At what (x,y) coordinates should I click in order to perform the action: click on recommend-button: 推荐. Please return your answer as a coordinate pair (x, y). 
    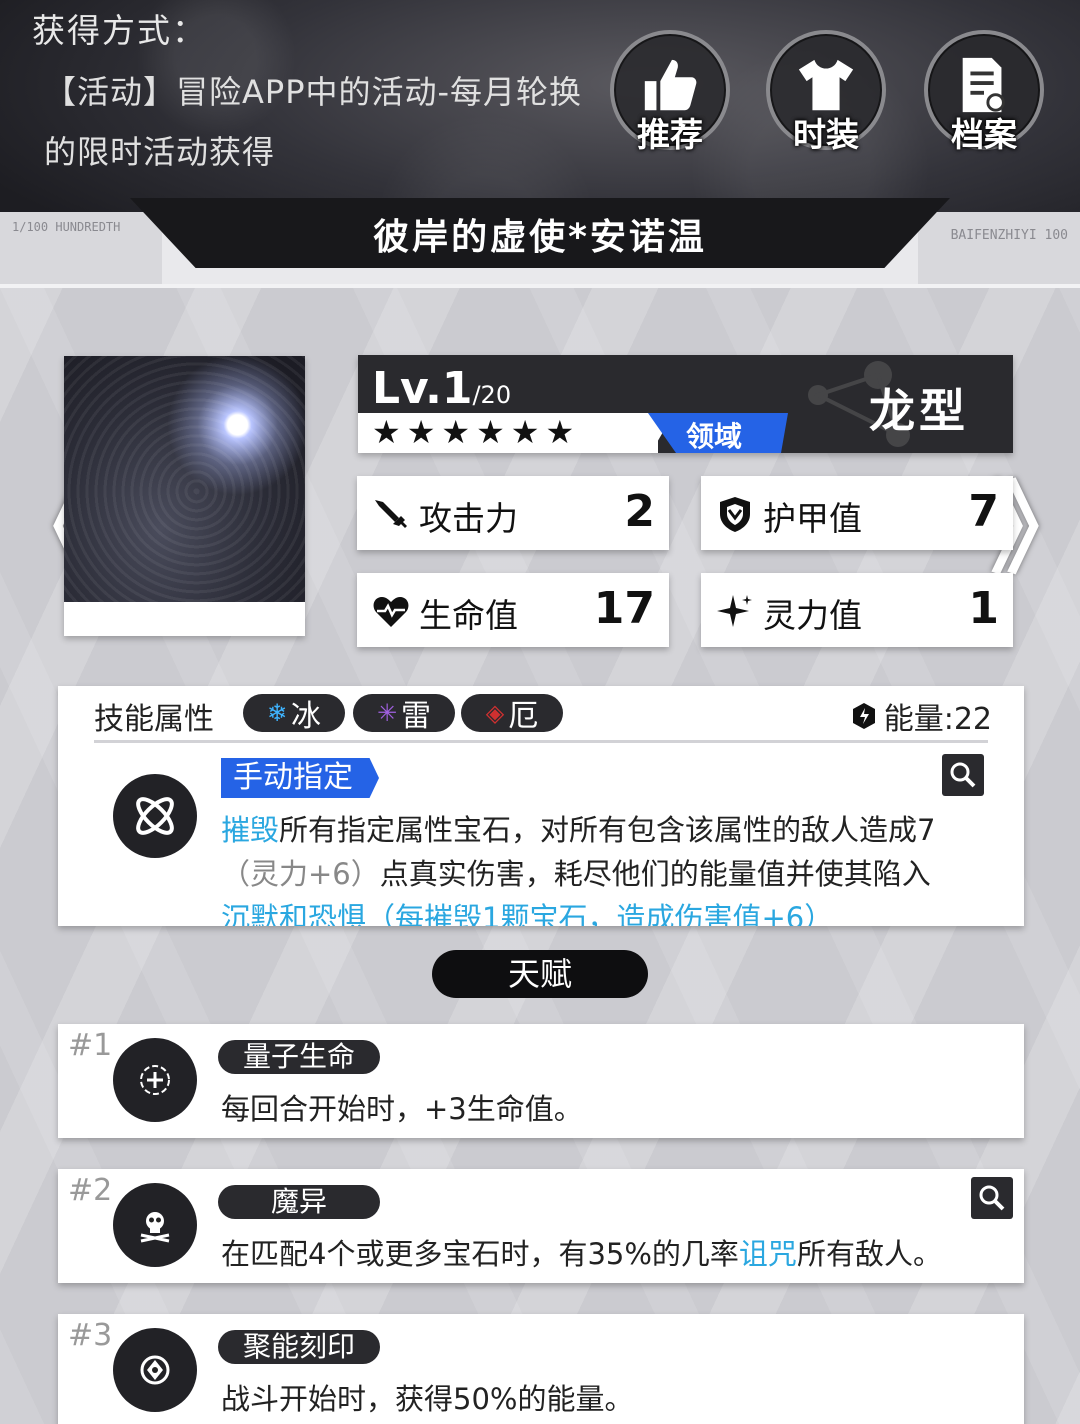
    Looking at the image, I should click on (670, 92).